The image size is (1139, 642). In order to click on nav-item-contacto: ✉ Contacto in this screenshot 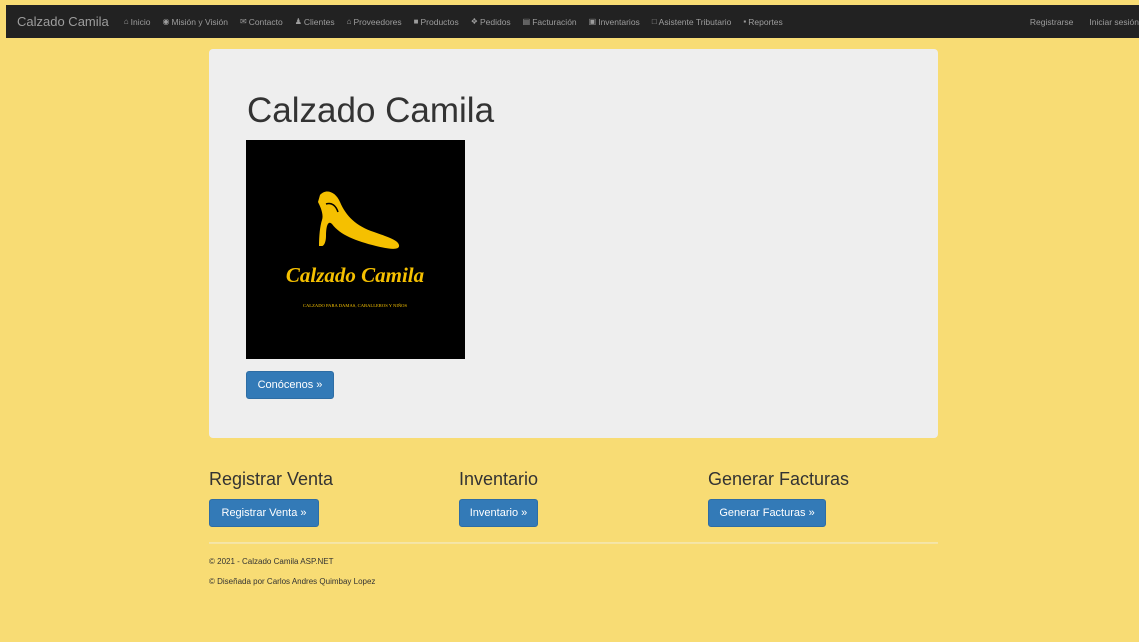, I will do `click(261, 22)`.